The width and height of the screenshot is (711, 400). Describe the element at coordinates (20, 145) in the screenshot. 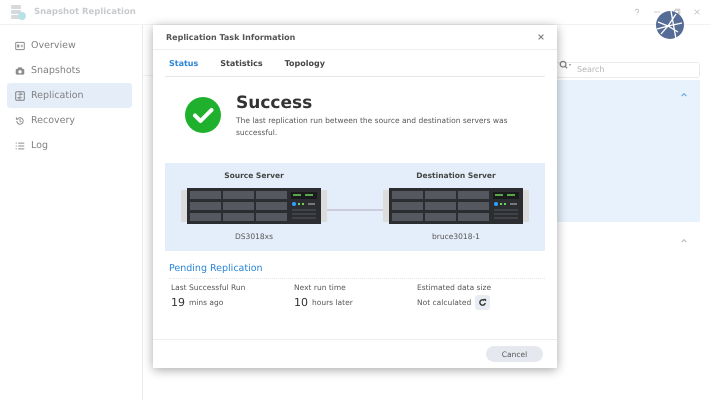

I see `list-icon` at that location.